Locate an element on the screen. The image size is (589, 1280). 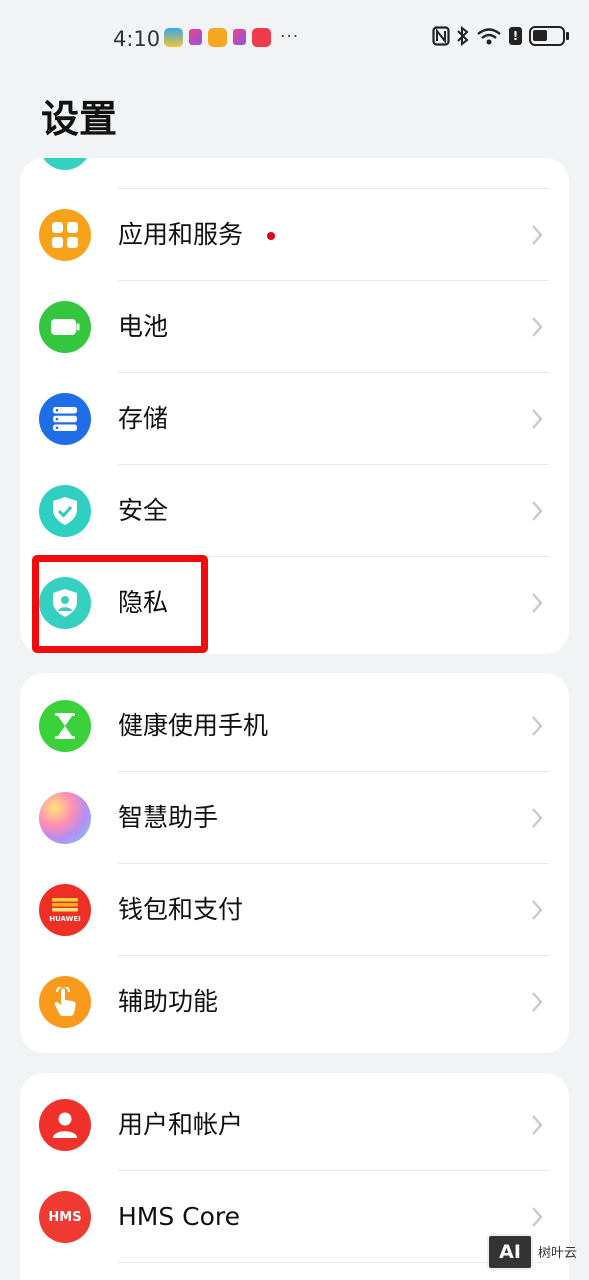
page-title: 设置 is located at coordinates (79, 119).